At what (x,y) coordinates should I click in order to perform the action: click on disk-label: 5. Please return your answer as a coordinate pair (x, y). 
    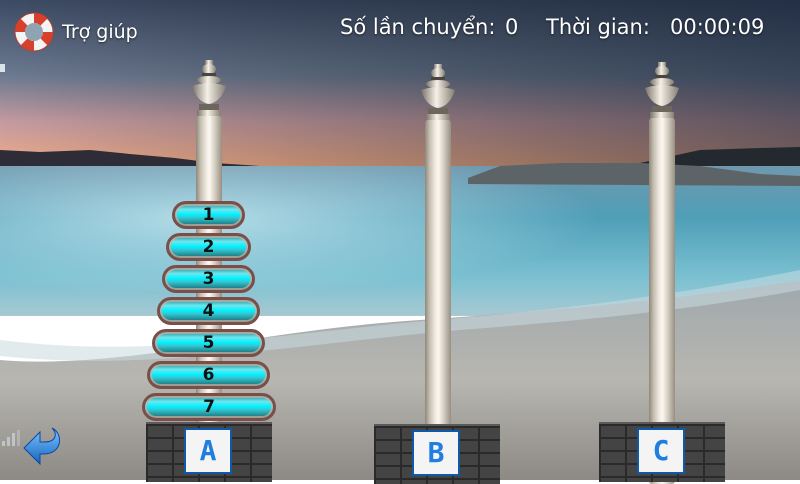
    Looking at the image, I should click on (208, 343).